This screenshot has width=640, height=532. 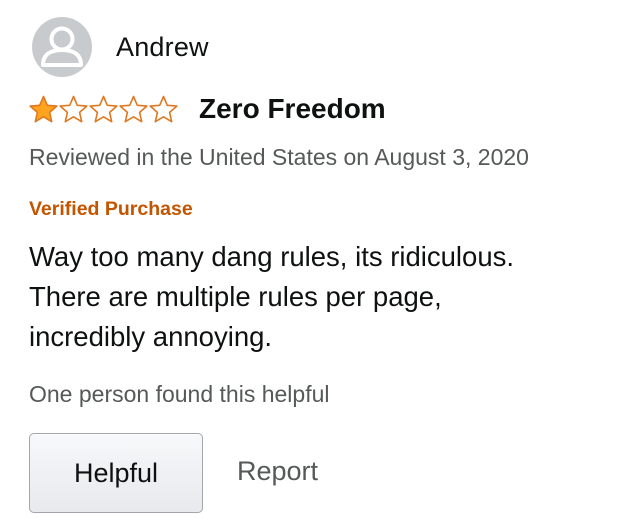 I want to click on review-title: Zero Freedom, so click(x=292, y=109).